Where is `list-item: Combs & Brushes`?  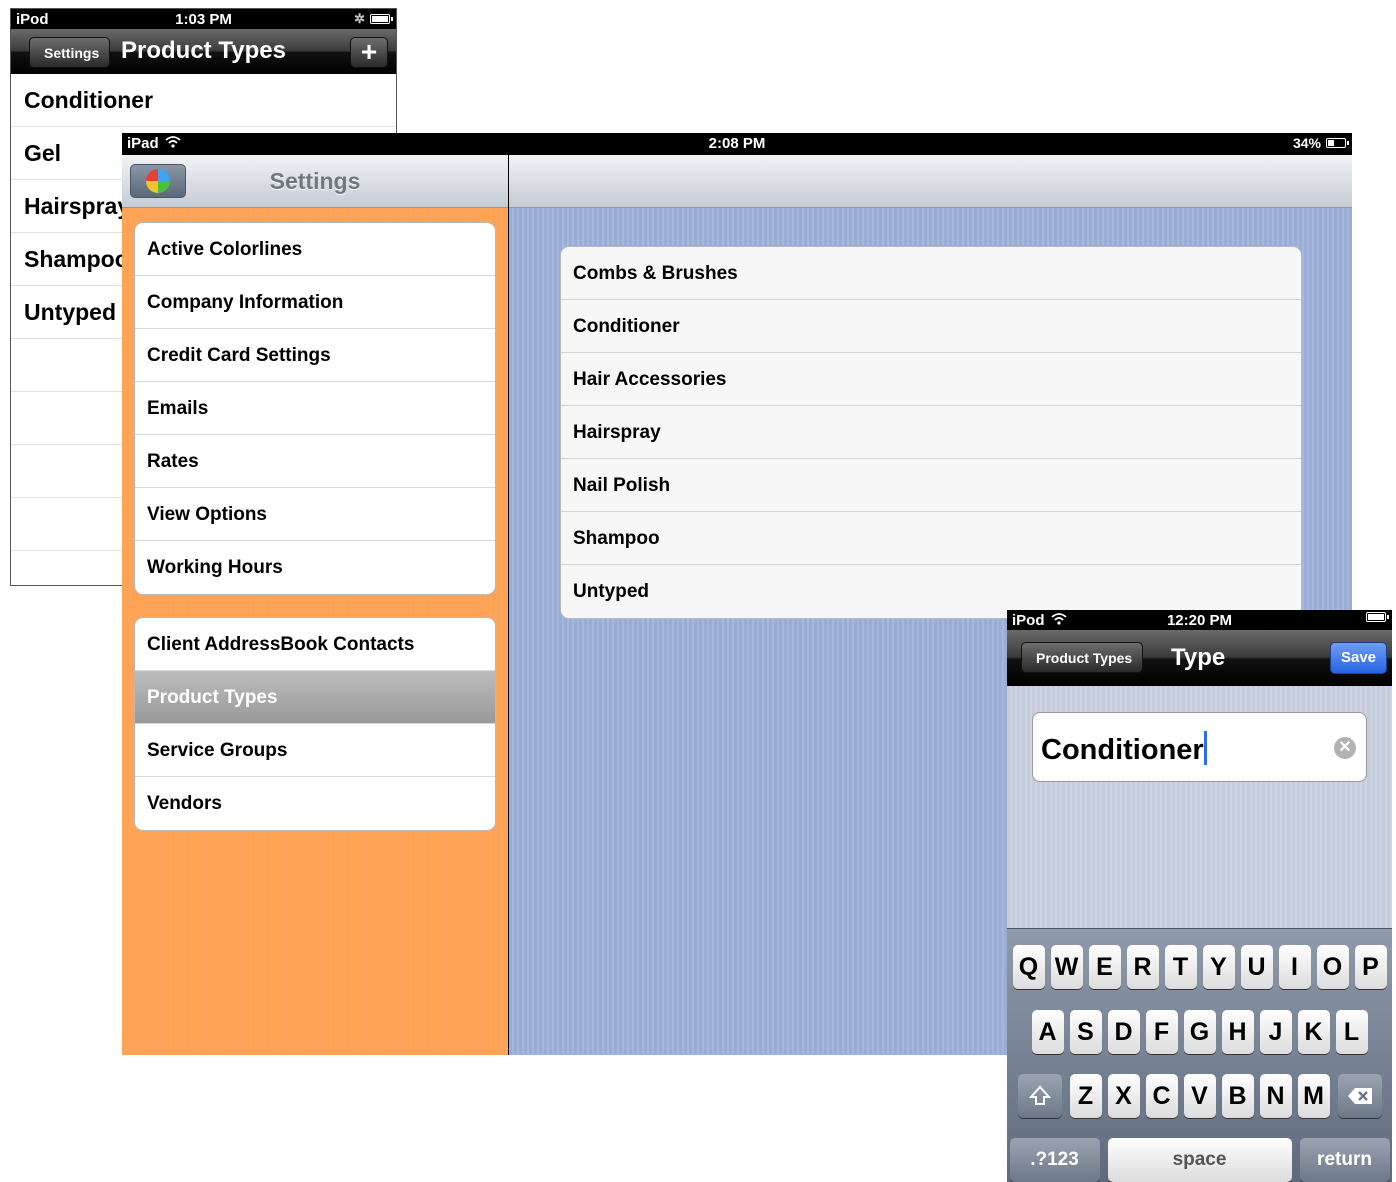
list-item: Combs & Brushes is located at coordinates (931, 273).